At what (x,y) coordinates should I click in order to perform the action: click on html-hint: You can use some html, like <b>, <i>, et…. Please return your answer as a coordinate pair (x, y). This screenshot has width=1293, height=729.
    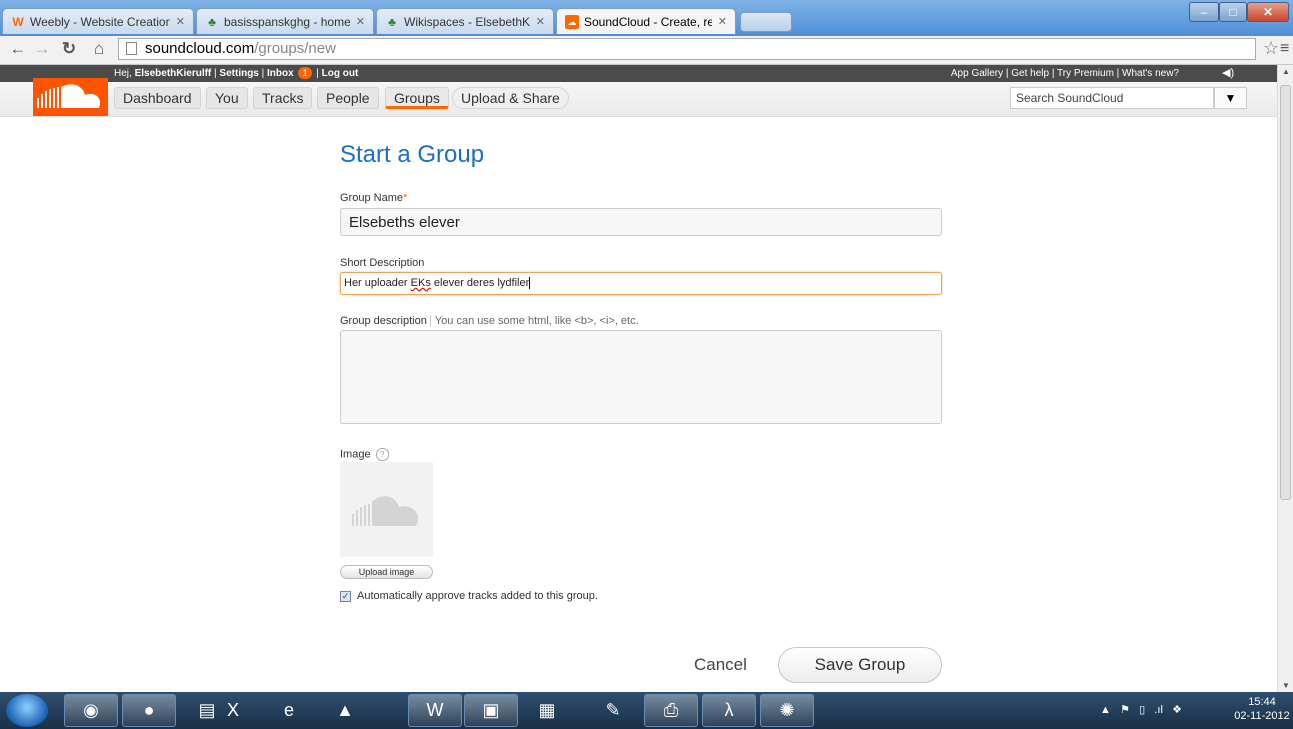
    Looking at the image, I should click on (534, 321).